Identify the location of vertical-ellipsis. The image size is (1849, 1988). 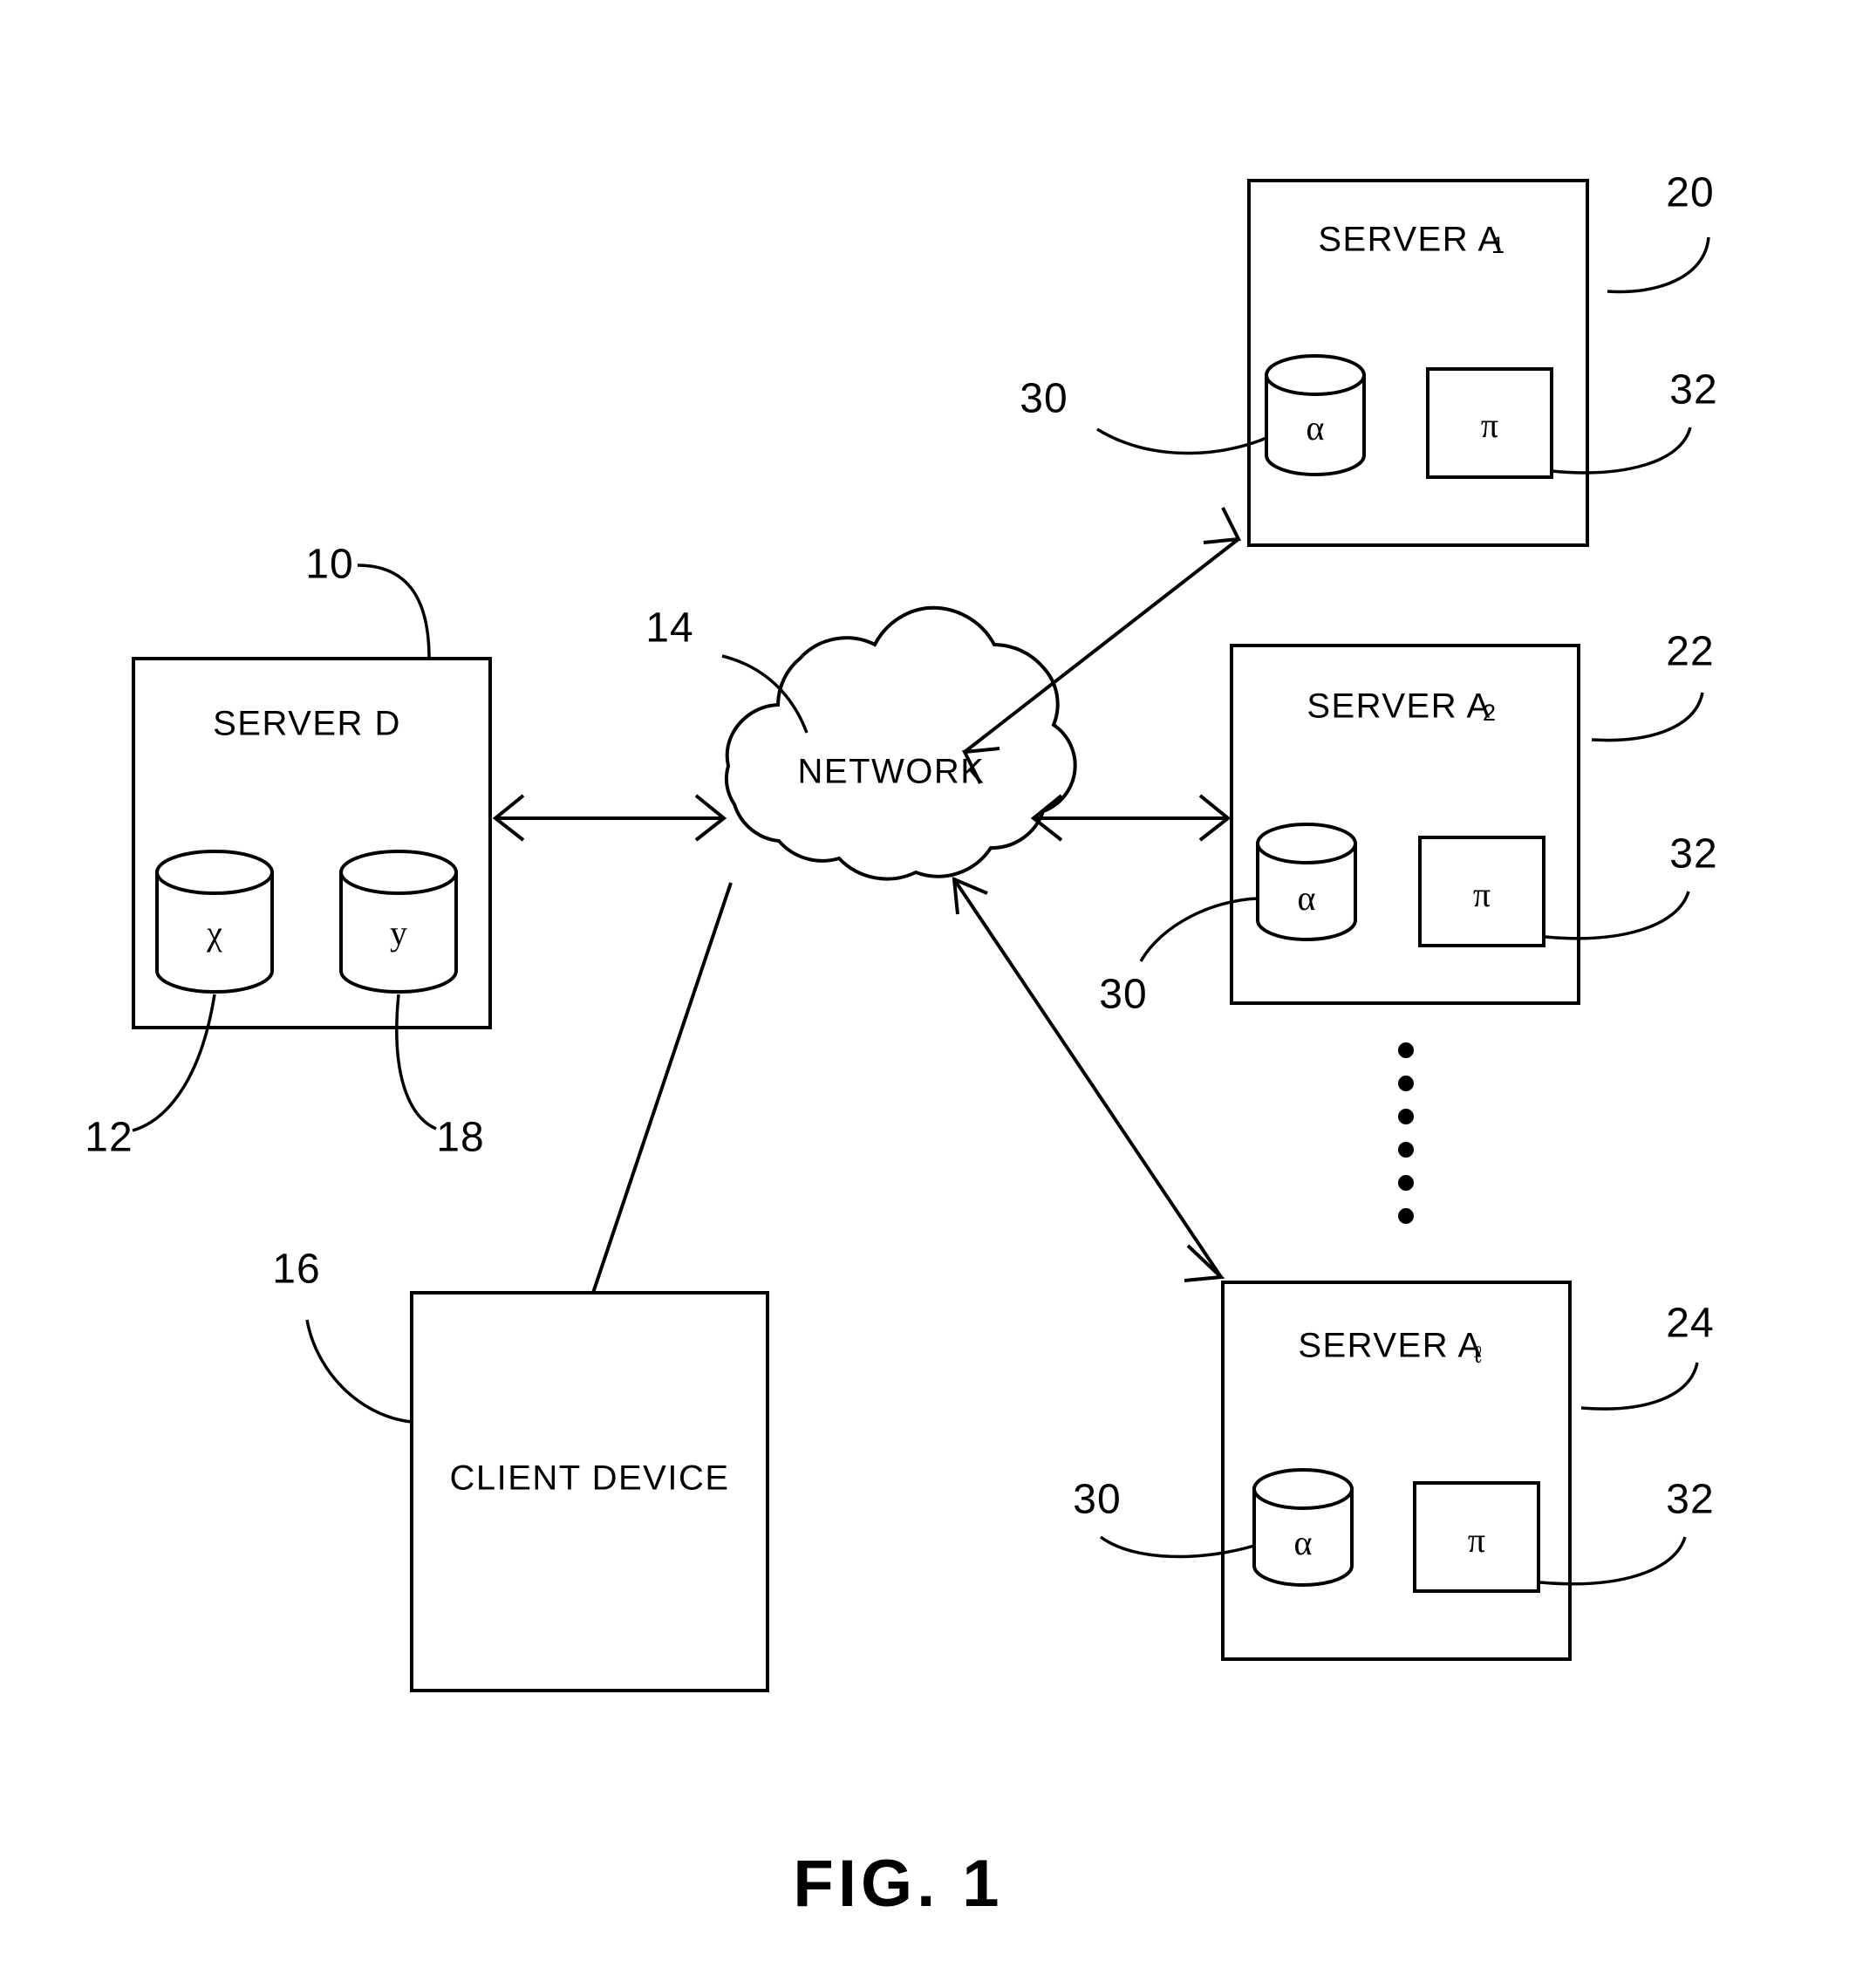
(1406, 1133).